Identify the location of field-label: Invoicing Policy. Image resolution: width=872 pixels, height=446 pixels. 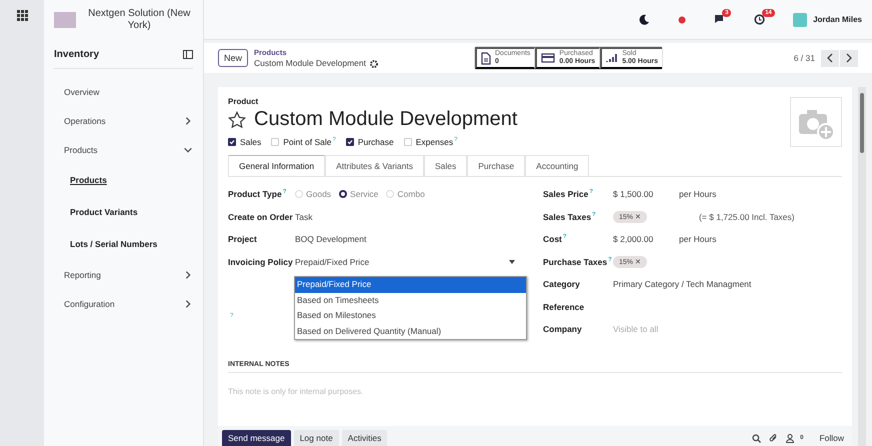
(261, 261).